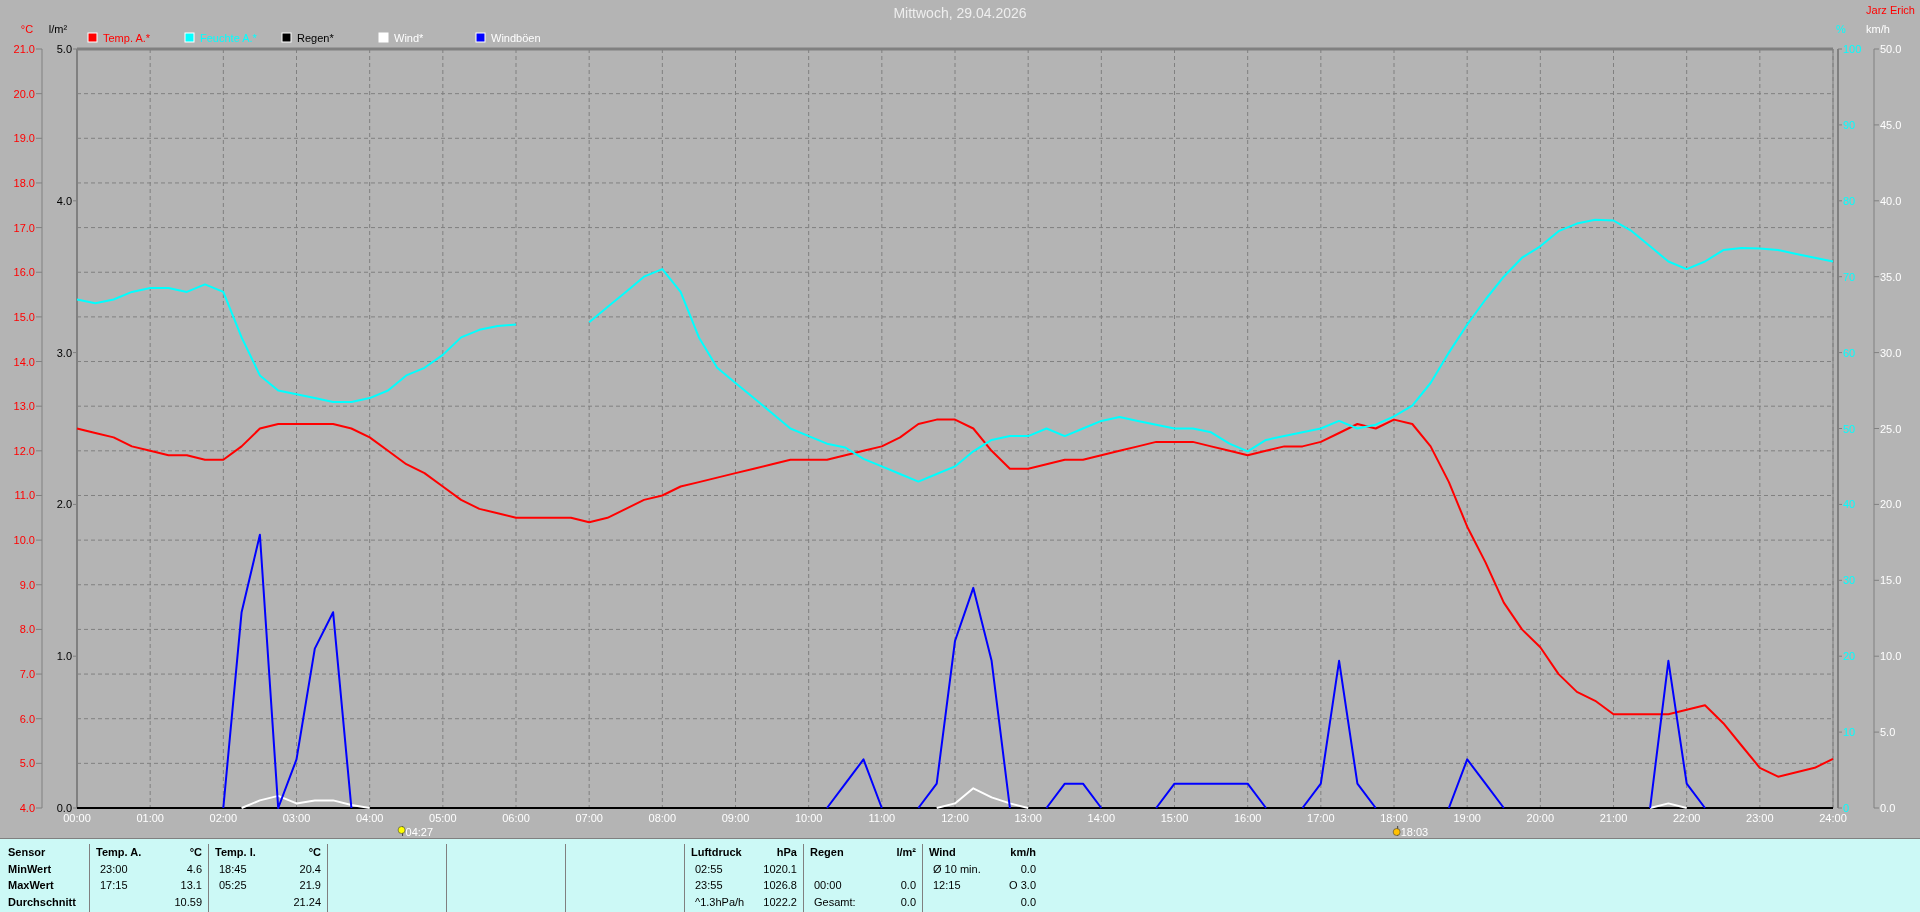 This screenshot has height=912, width=1920. Describe the element at coordinates (1891, 200) in the screenshot. I see `axis-tick-label: 40.0` at that location.